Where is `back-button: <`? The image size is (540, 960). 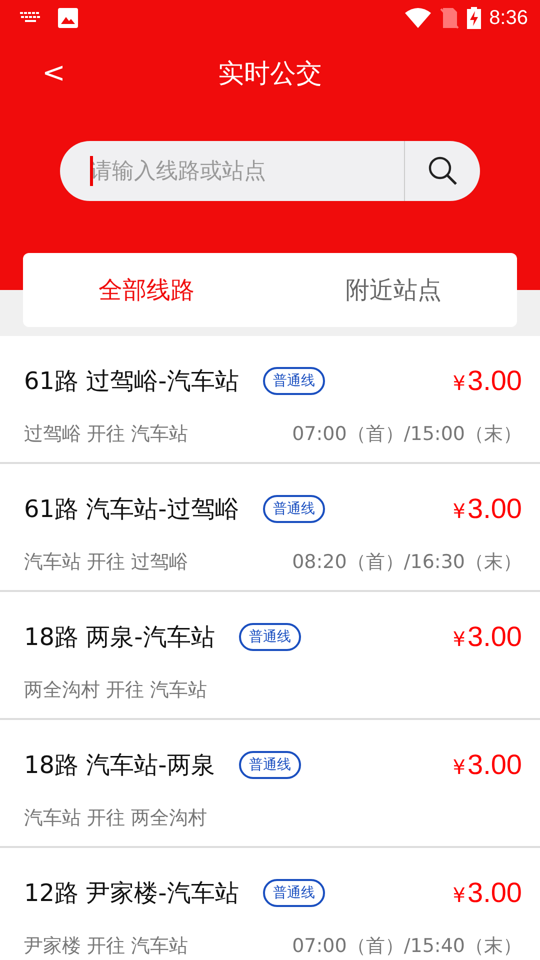
back-button: < is located at coordinates (54, 73).